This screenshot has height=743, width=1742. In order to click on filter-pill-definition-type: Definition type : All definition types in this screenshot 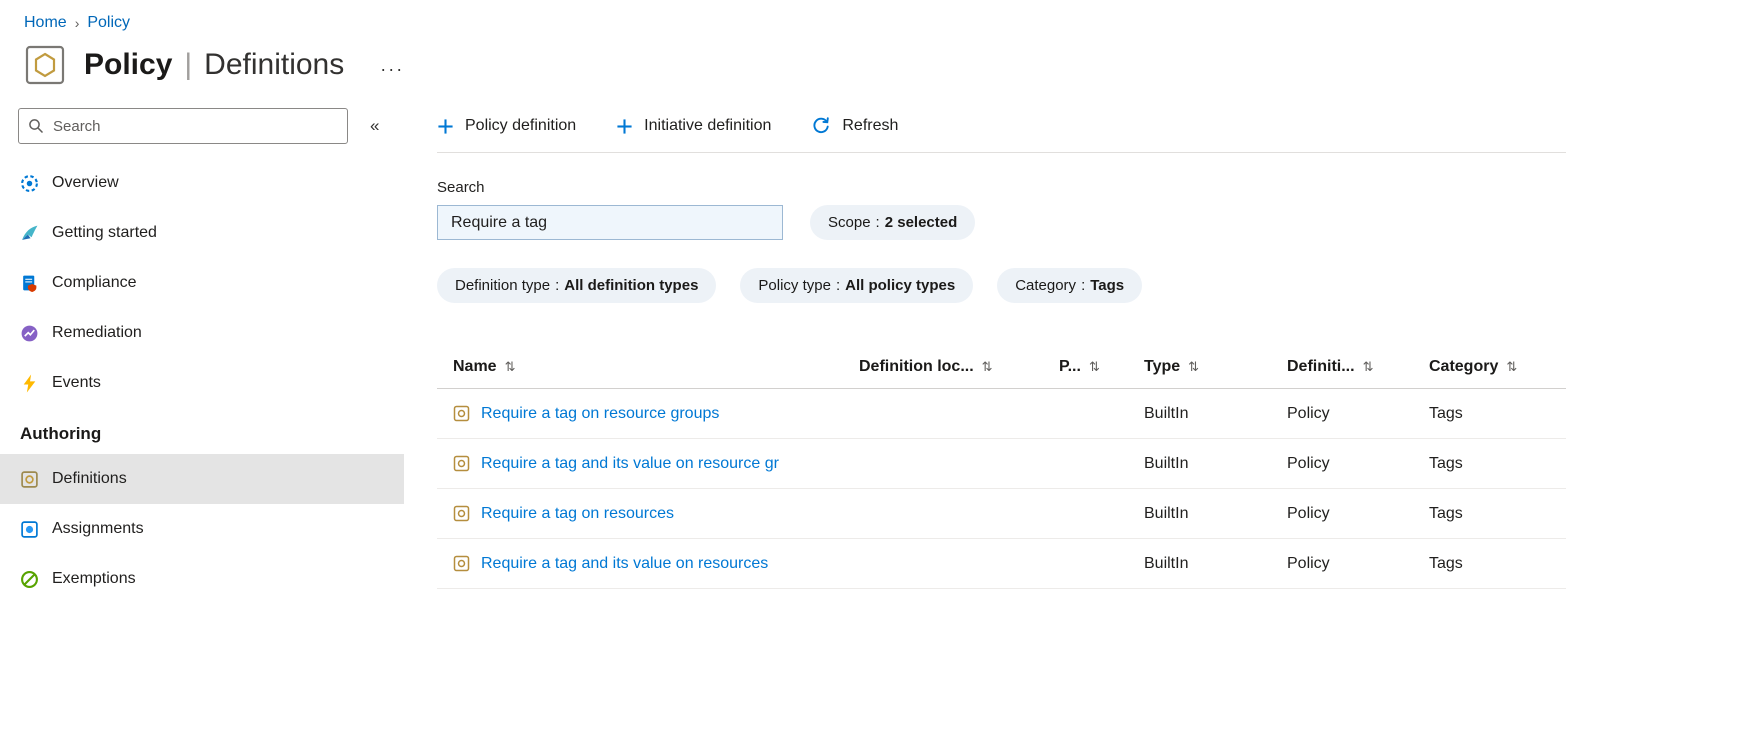, I will do `click(577, 285)`.